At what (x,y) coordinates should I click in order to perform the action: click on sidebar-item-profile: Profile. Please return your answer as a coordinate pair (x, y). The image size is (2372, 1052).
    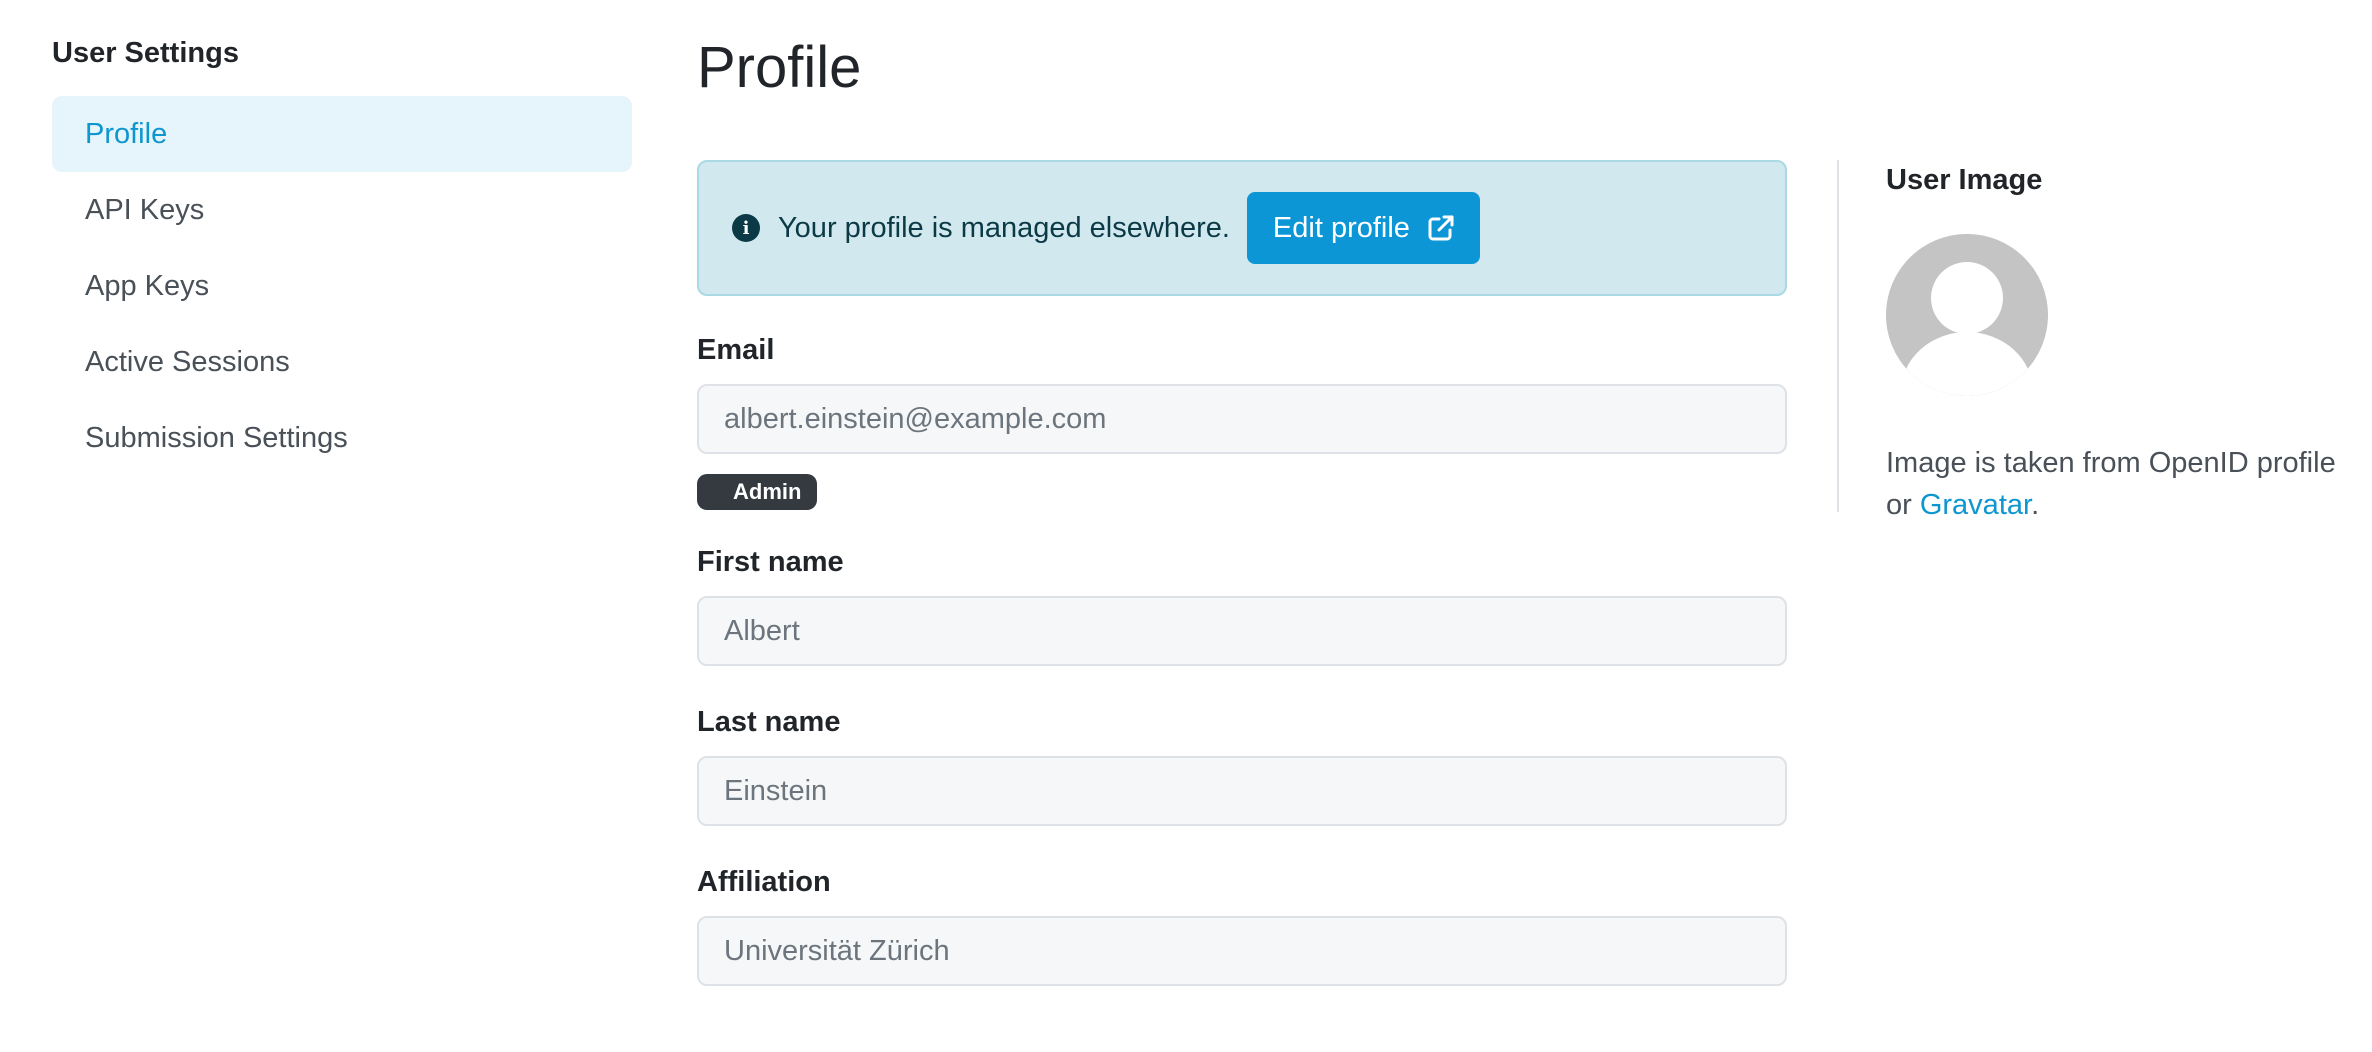
    Looking at the image, I should click on (342, 134).